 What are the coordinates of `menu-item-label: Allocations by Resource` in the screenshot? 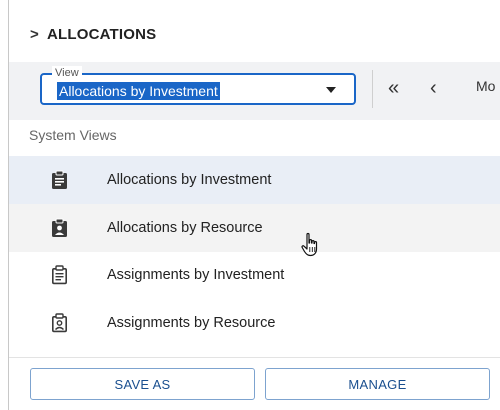 It's located at (185, 228).